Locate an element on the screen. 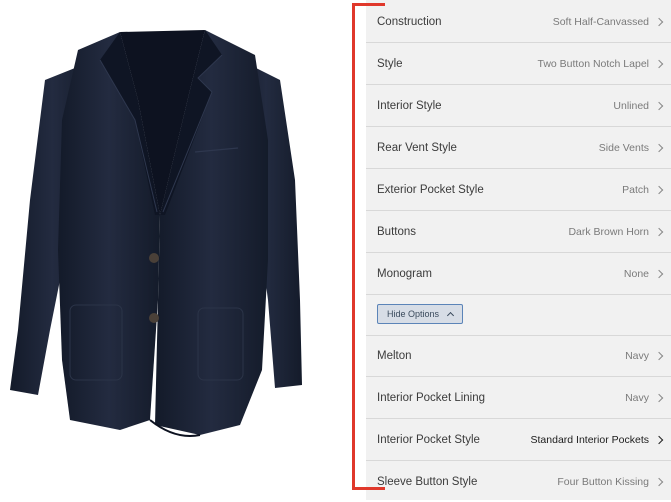 Image resolution: width=671 pixels, height=502 pixels. option-row-construction: Construction Soft Half-Canvassed is located at coordinates (518, 22).